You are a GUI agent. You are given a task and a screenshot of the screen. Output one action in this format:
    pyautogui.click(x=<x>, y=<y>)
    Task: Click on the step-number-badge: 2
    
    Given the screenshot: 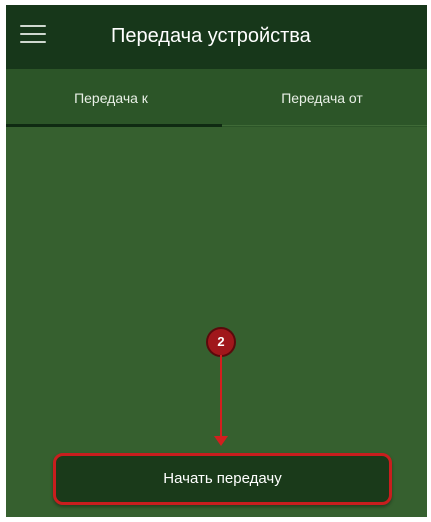 What is the action you would take?
    pyautogui.click(x=221, y=342)
    